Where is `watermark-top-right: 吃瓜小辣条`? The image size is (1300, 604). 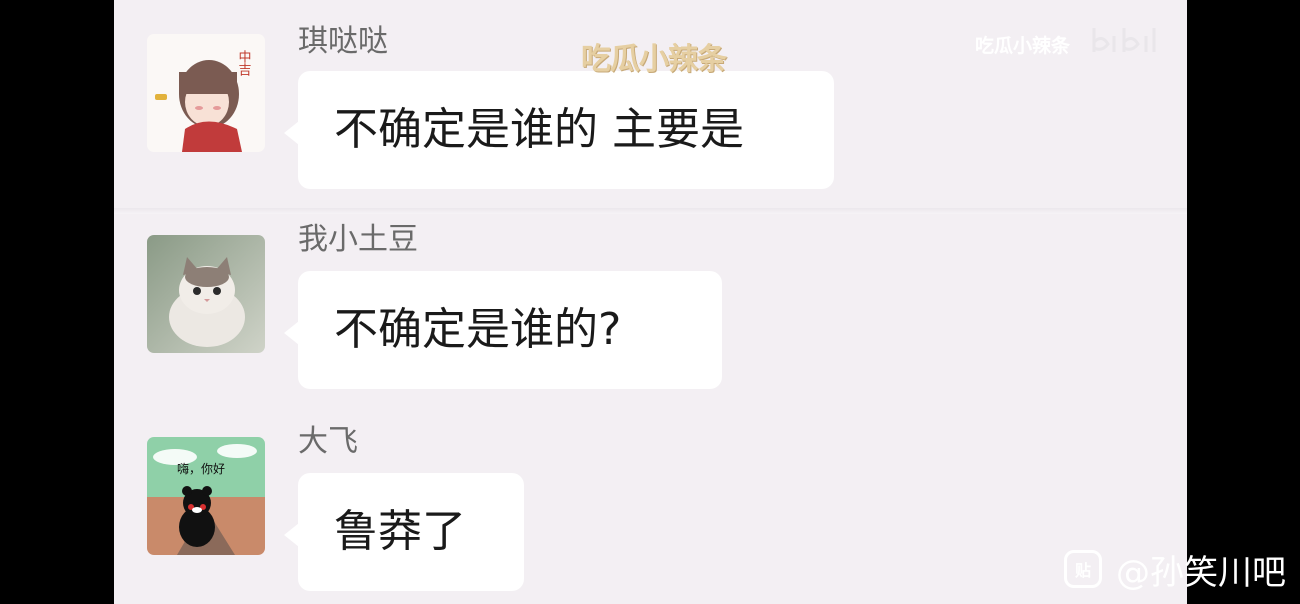 watermark-top-right: 吃瓜小辣条 is located at coordinates (1023, 46).